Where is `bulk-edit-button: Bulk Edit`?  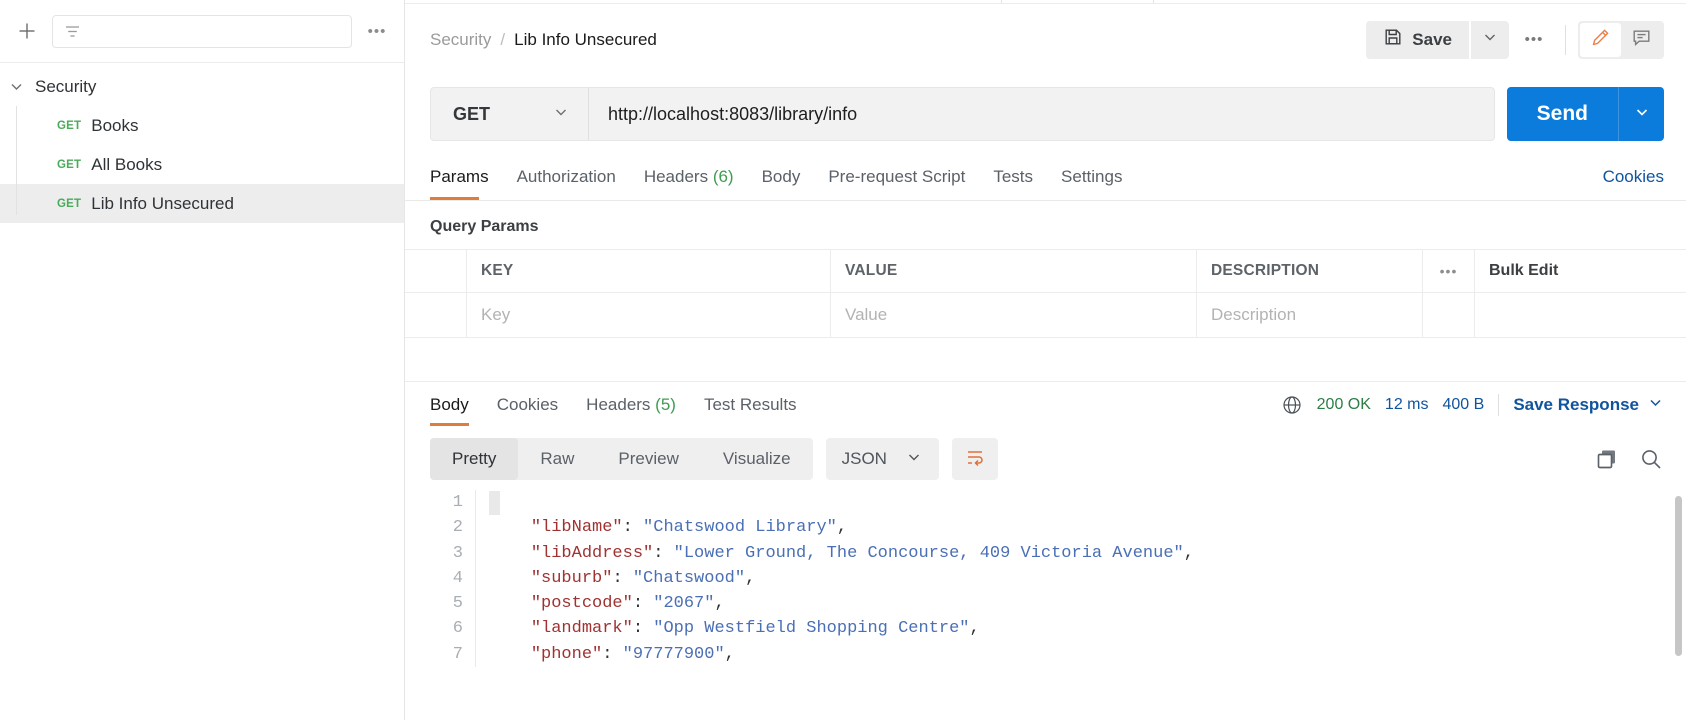 bulk-edit-button: Bulk Edit is located at coordinates (1580, 271).